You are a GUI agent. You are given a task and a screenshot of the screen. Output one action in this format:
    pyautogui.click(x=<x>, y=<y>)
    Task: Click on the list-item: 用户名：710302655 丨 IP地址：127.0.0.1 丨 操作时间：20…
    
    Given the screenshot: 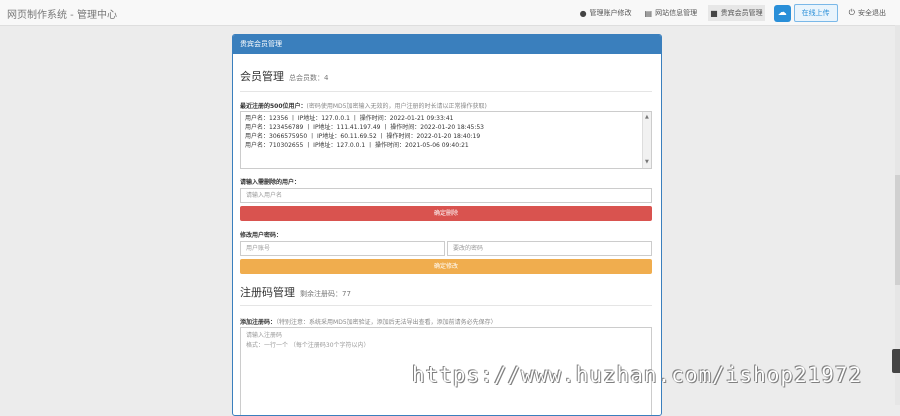 What is the action you would take?
    pyautogui.click(x=357, y=145)
    